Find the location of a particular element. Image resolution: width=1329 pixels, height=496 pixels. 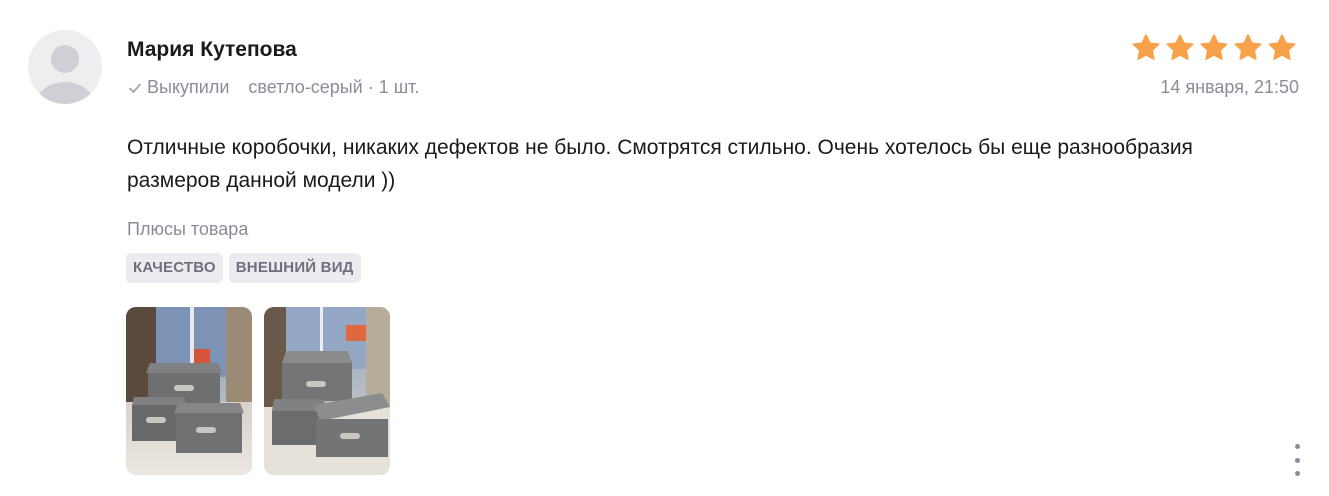

more-vertical-icon is located at coordinates (1297, 446).